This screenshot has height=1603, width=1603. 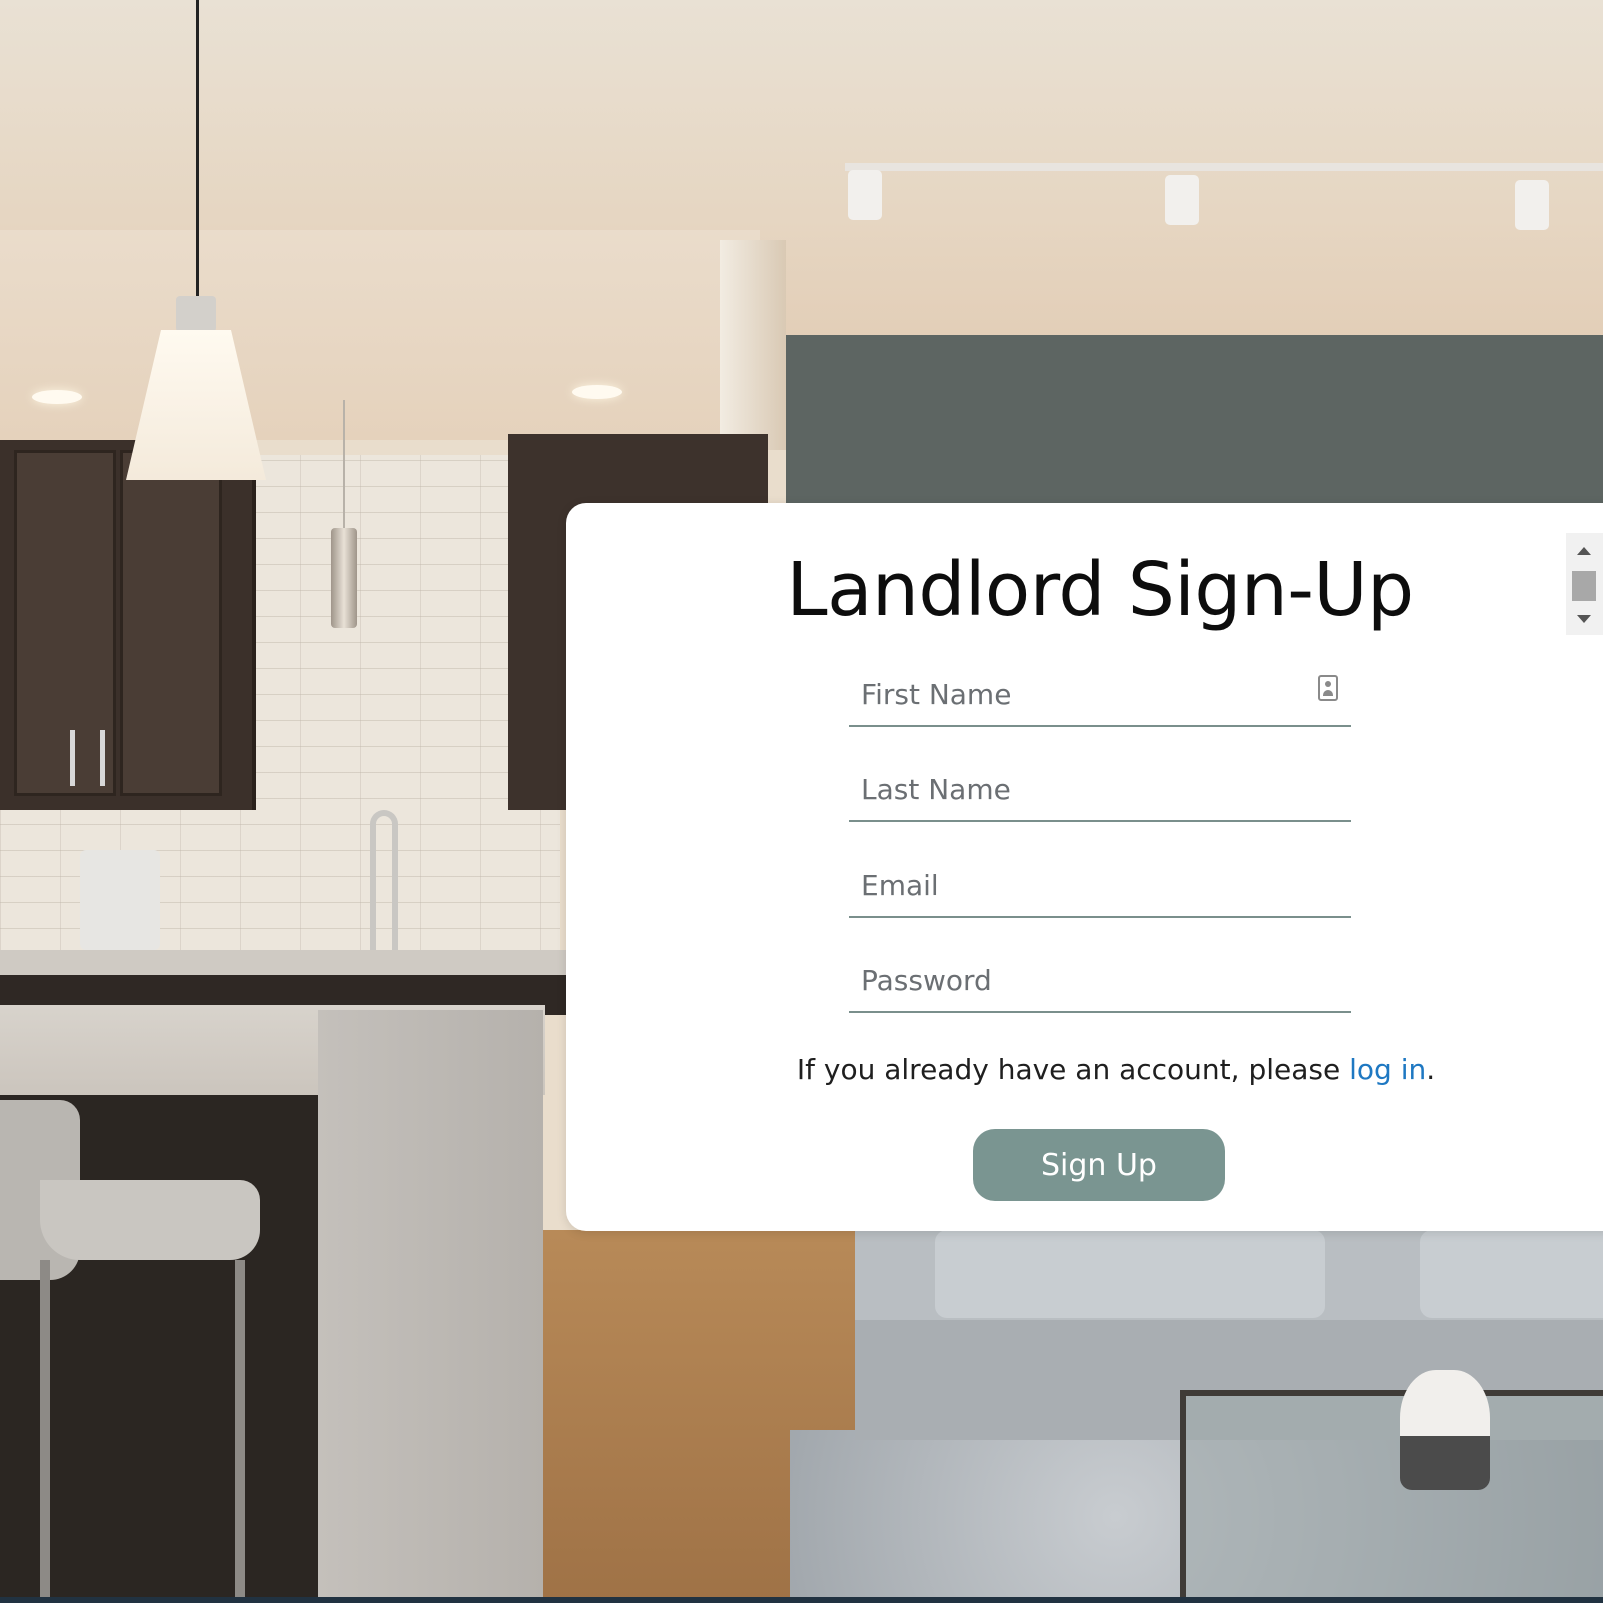 What do you see at coordinates (1431, 1069) in the screenshot?
I see `login-prompt-suffix: .` at bounding box center [1431, 1069].